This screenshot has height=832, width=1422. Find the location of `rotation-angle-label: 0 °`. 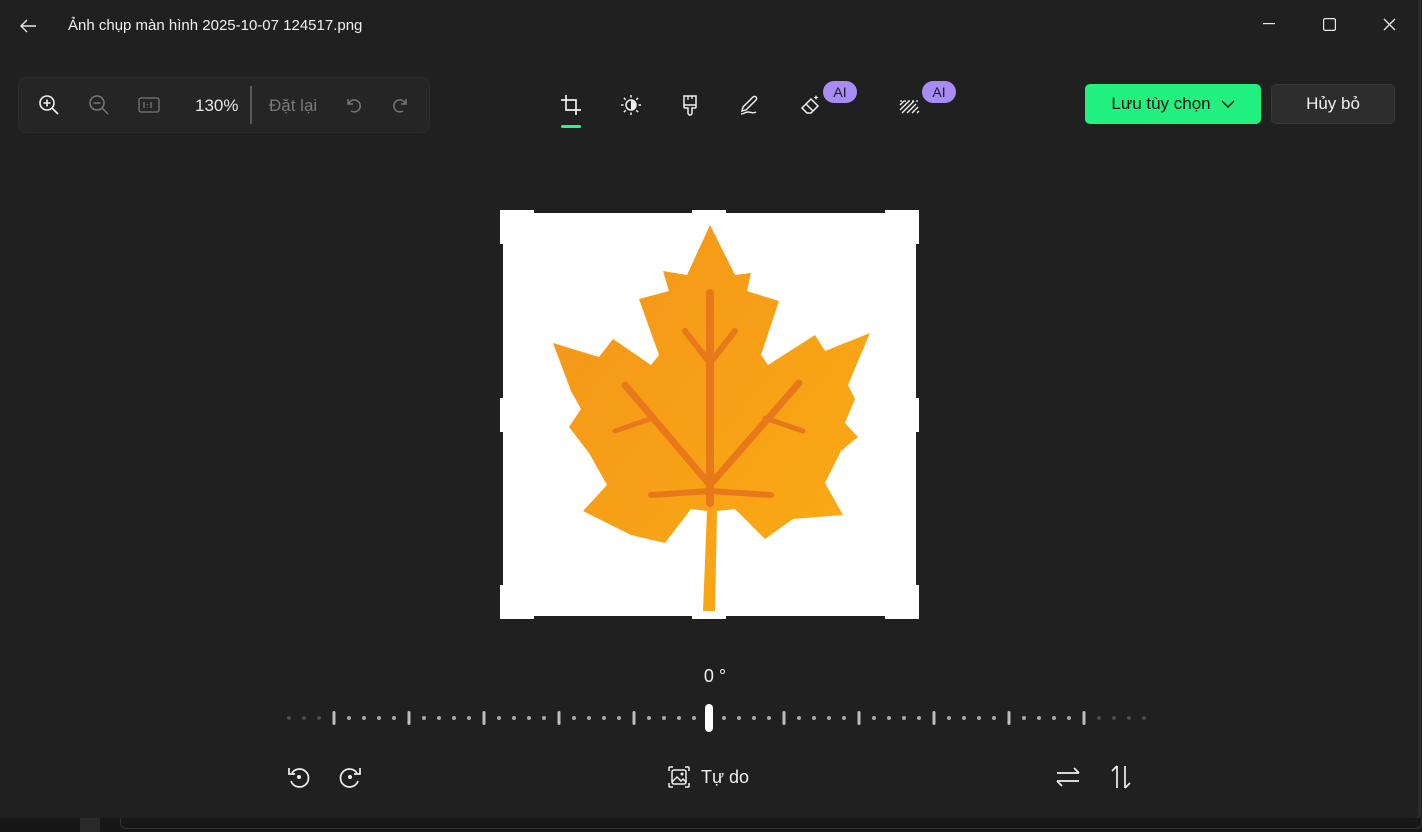

rotation-angle-label: 0 ° is located at coordinates (715, 676).